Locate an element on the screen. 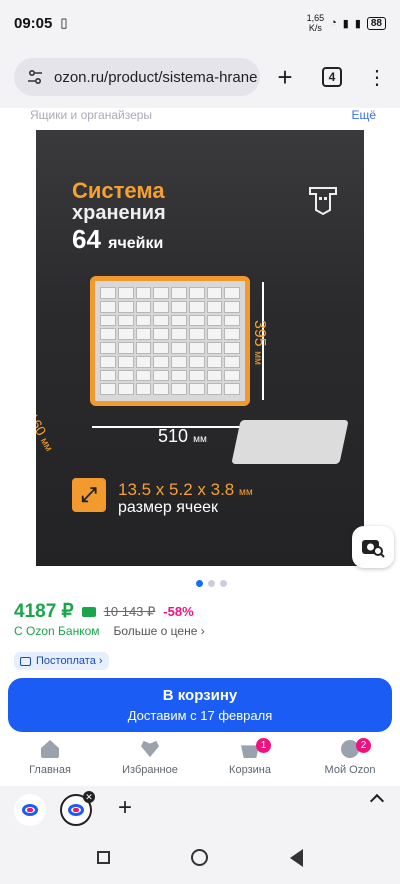 The width and height of the screenshot is (400, 884). organizer-drawers is located at coordinates (170, 341).